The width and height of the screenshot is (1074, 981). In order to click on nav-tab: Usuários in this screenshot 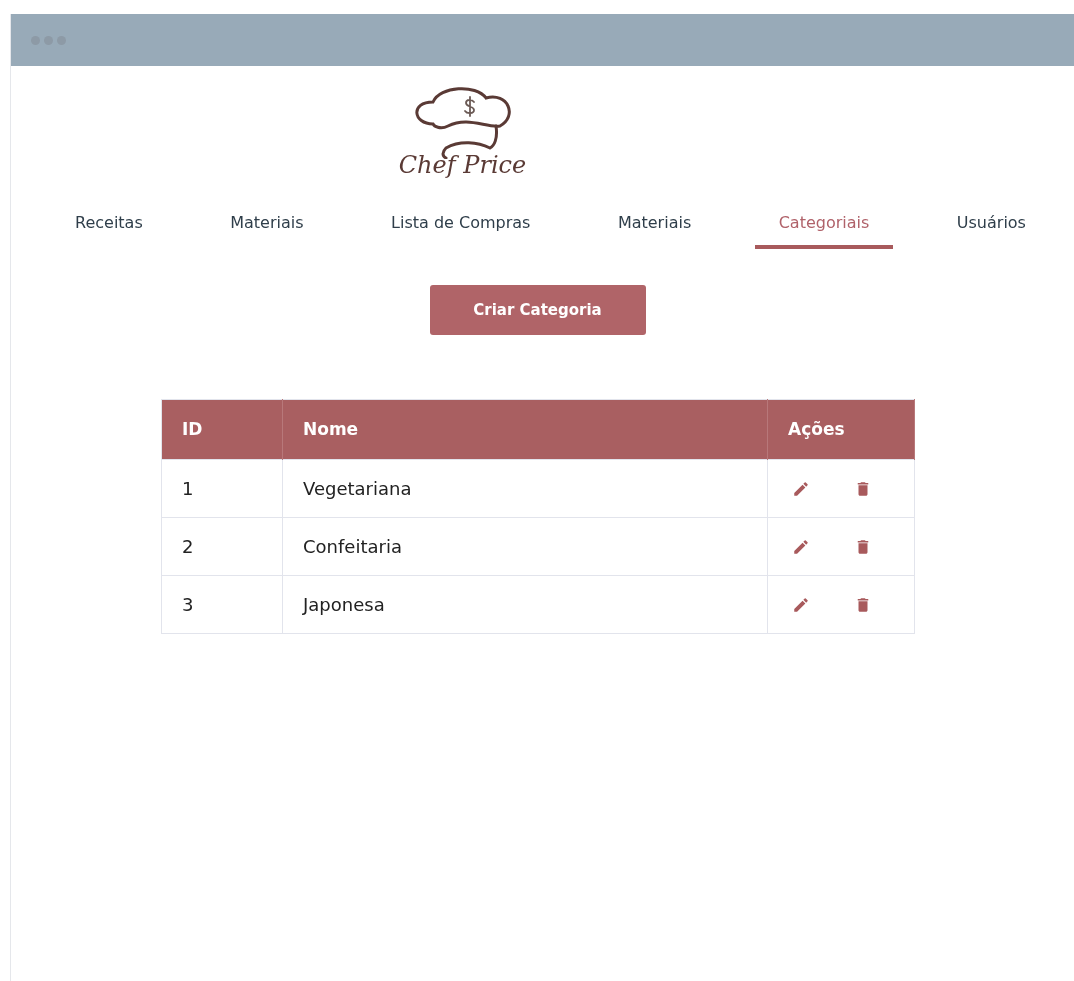, I will do `click(991, 230)`.